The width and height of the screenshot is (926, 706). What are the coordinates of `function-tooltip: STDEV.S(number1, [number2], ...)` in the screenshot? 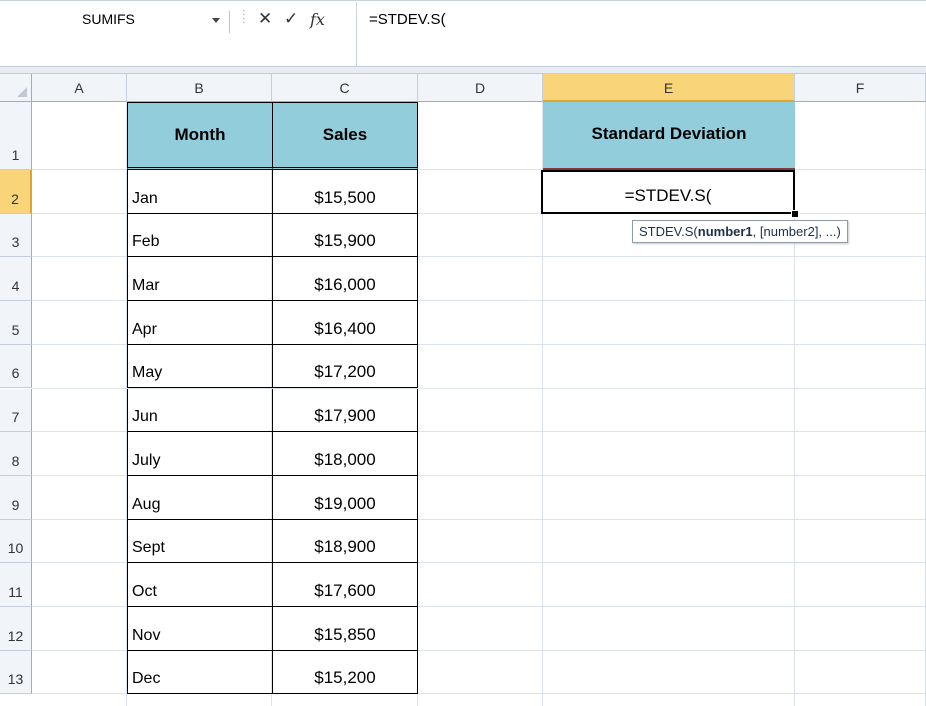 It's located at (740, 231).